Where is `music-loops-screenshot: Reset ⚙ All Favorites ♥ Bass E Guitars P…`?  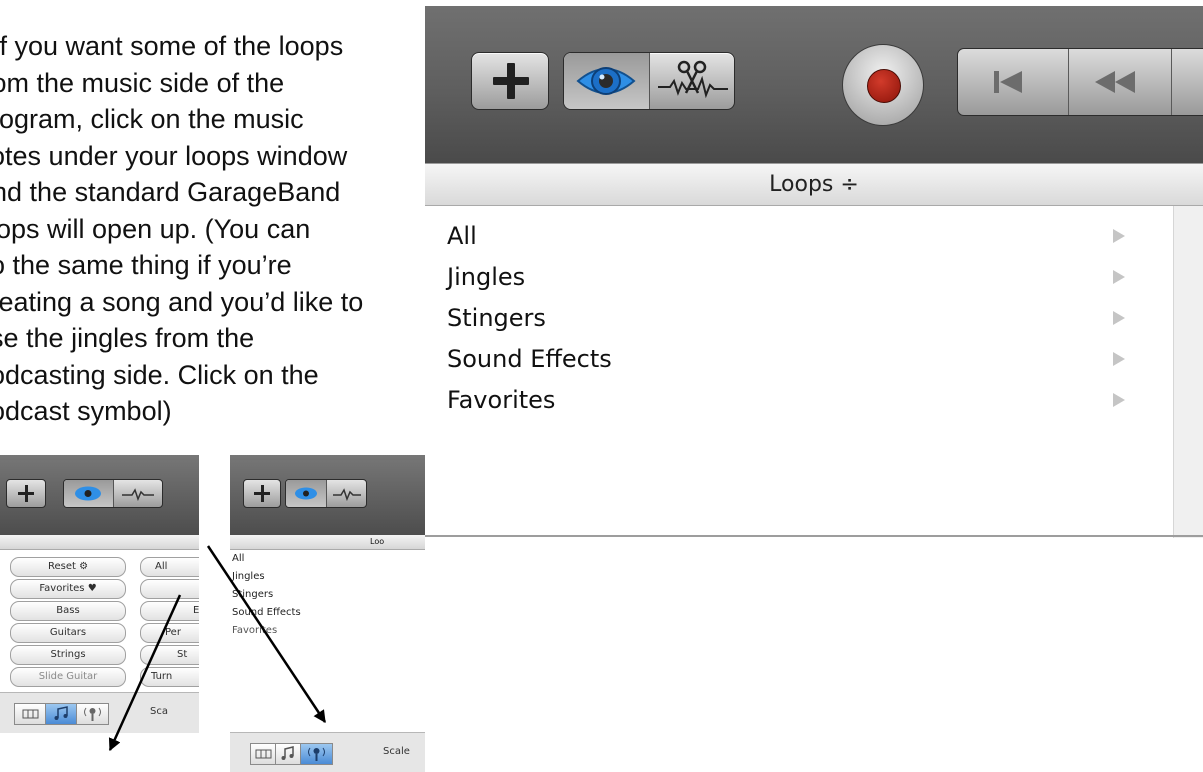 music-loops-screenshot: Reset ⚙ All Favorites ♥ Bass E Guitars P… is located at coordinates (99, 613).